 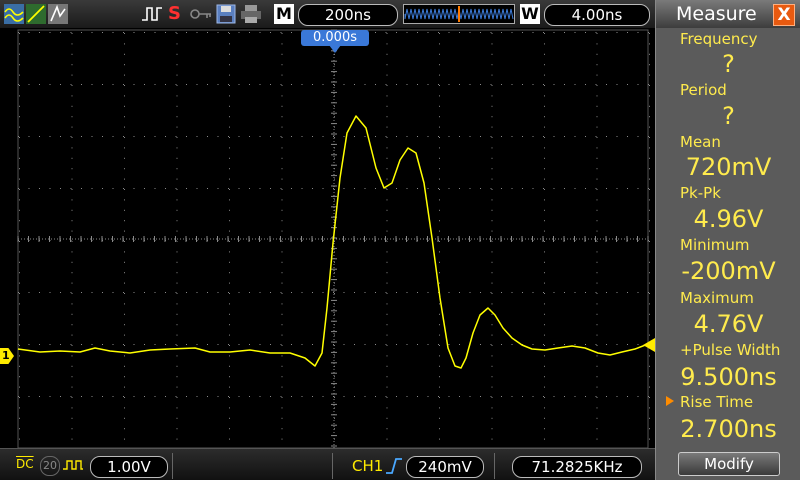 I want to click on status-bar: DC 20 1.00V CH1 240mV 71.2825KHz, so click(x=327, y=464).